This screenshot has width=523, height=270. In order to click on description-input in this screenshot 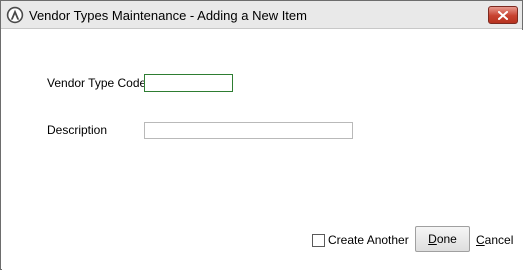, I will do `click(248, 130)`.